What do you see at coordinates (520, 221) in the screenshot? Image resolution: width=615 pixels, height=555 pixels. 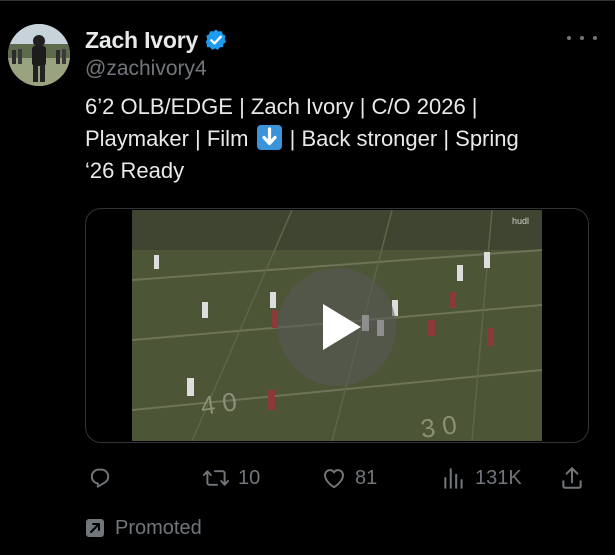 I see `watermark-text: hudl` at bounding box center [520, 221].